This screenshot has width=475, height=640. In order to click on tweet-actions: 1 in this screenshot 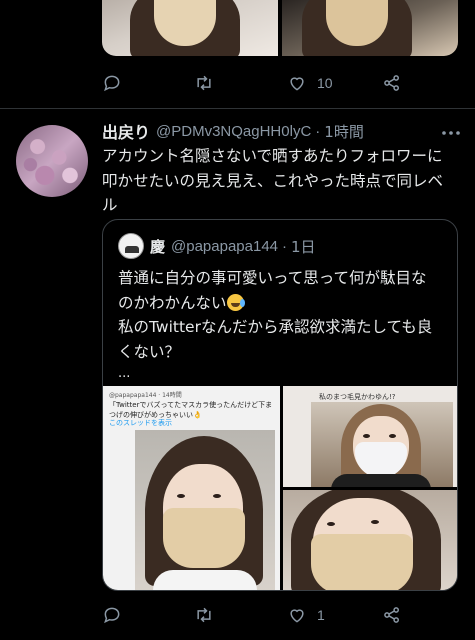, I will do `click(262, 615)`.